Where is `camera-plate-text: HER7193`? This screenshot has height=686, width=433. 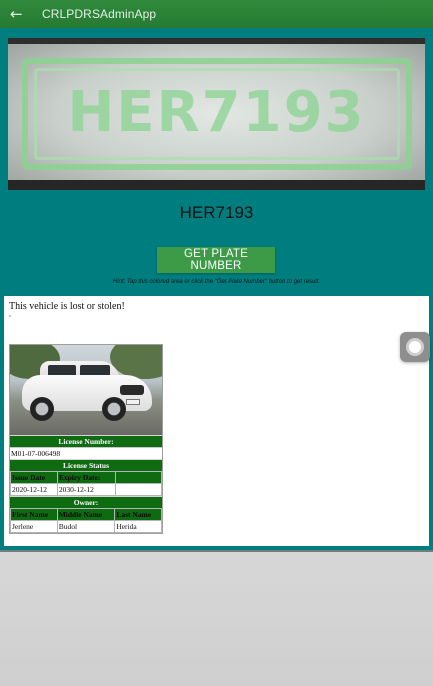 camera-plate-text: HER7193 is located at coordinates (216, 112).